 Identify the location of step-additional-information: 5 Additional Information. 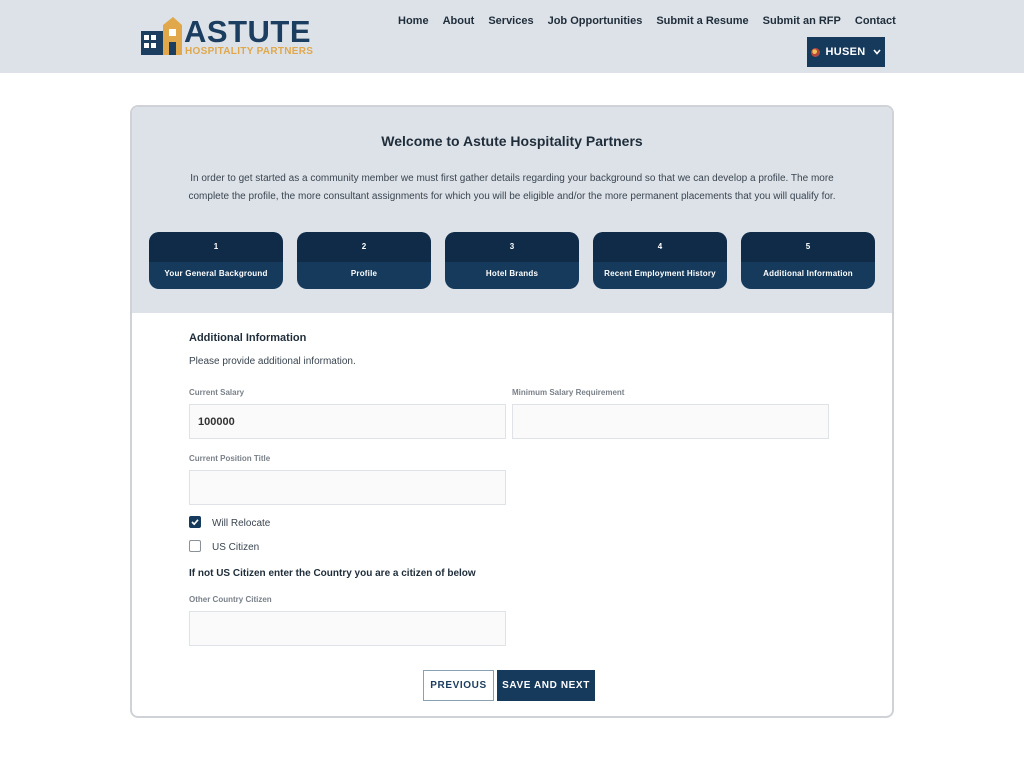
(808, 260).